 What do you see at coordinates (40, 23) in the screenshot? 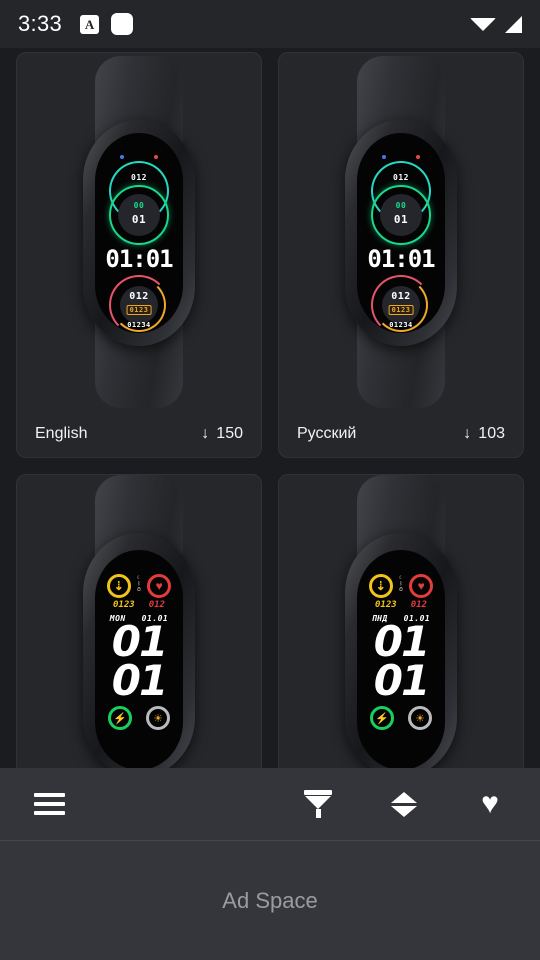
I see `status-bar-clock: 3:33` at bounding box center [40, 23].